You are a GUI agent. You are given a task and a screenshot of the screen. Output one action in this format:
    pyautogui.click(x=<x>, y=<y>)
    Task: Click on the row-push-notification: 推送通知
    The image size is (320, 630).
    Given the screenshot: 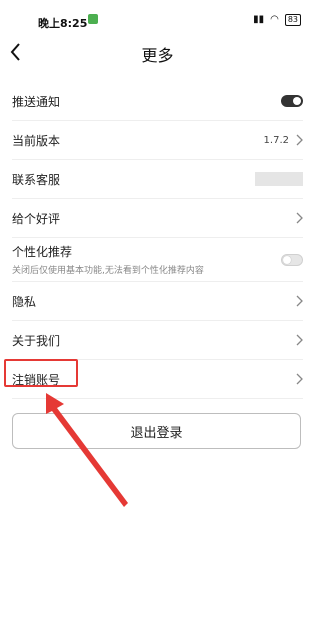 What is the action you would take?
    pyautogui.click(x=157, y=101)
    